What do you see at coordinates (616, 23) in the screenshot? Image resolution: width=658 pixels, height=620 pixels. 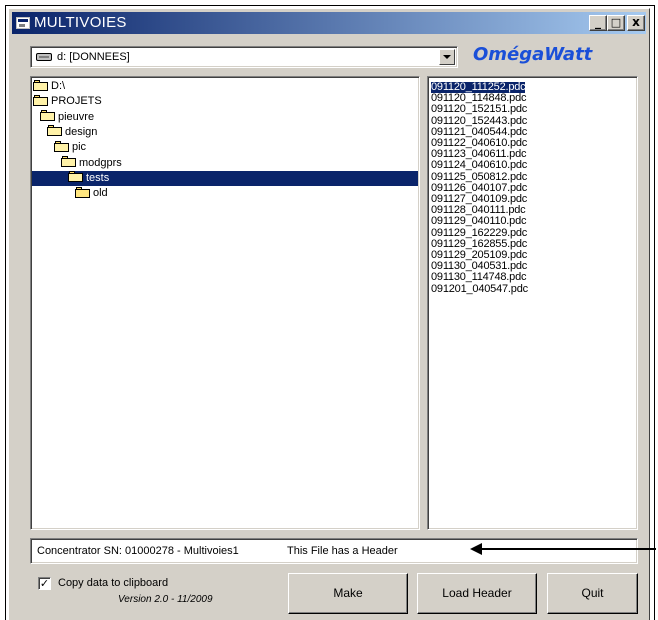 I see `maximize-button: □` at bounding box center [616, 23].